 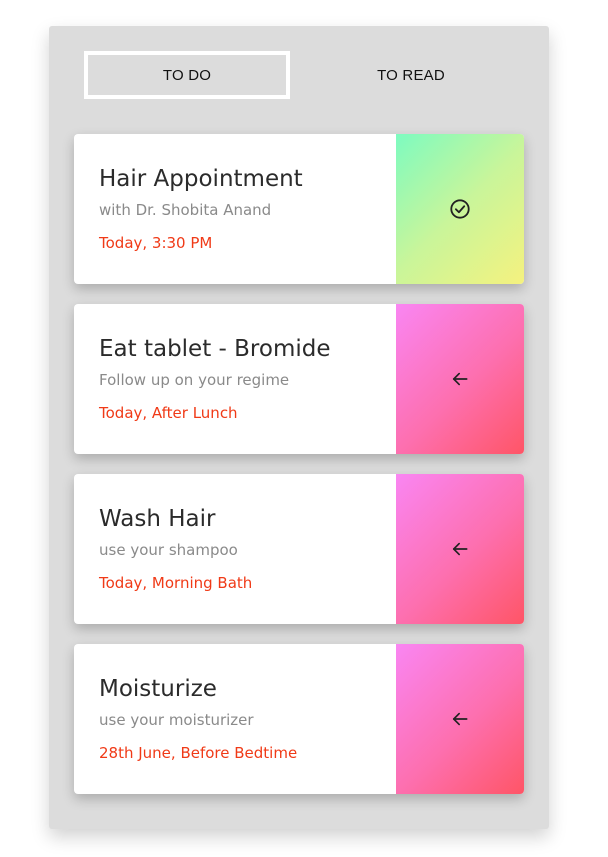 What do you see at coordinates (194, 380) in the screenshot?
I see `task-subtitle: Follow up on your regime` at bounding box center [194, 380].